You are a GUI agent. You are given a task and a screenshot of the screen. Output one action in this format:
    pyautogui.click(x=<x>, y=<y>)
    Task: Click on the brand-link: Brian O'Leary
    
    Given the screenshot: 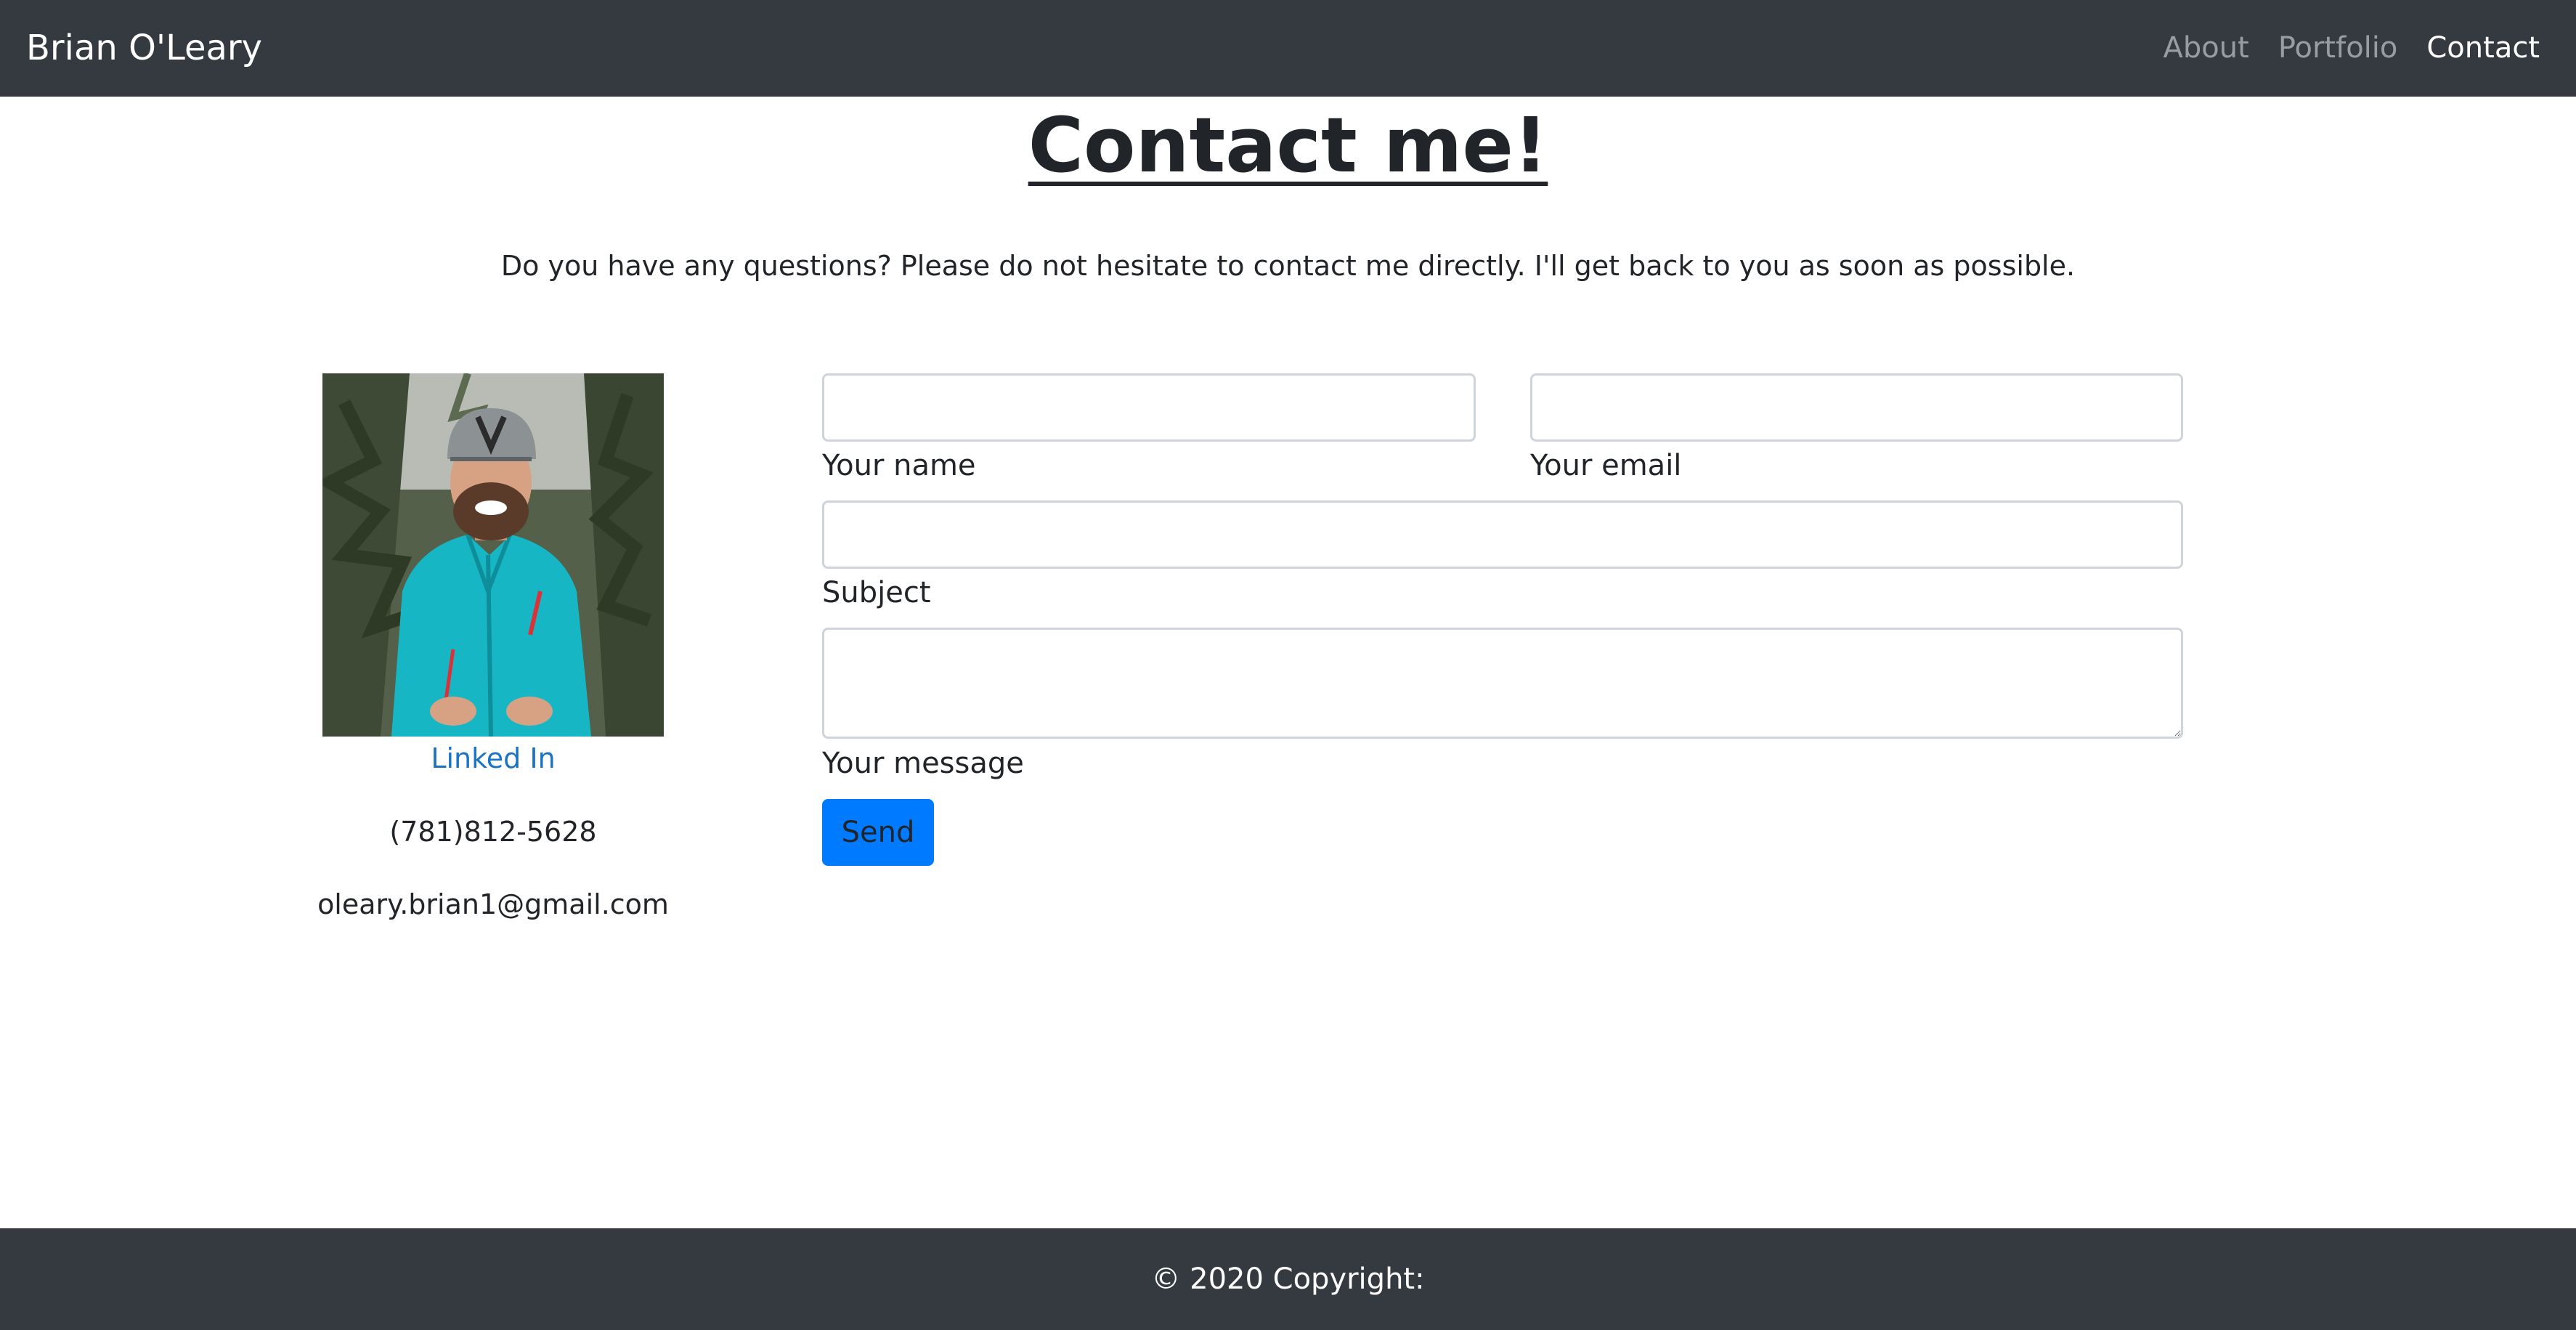 What is the action you would take?
    pyautogui.click(x=144, y=48)
    